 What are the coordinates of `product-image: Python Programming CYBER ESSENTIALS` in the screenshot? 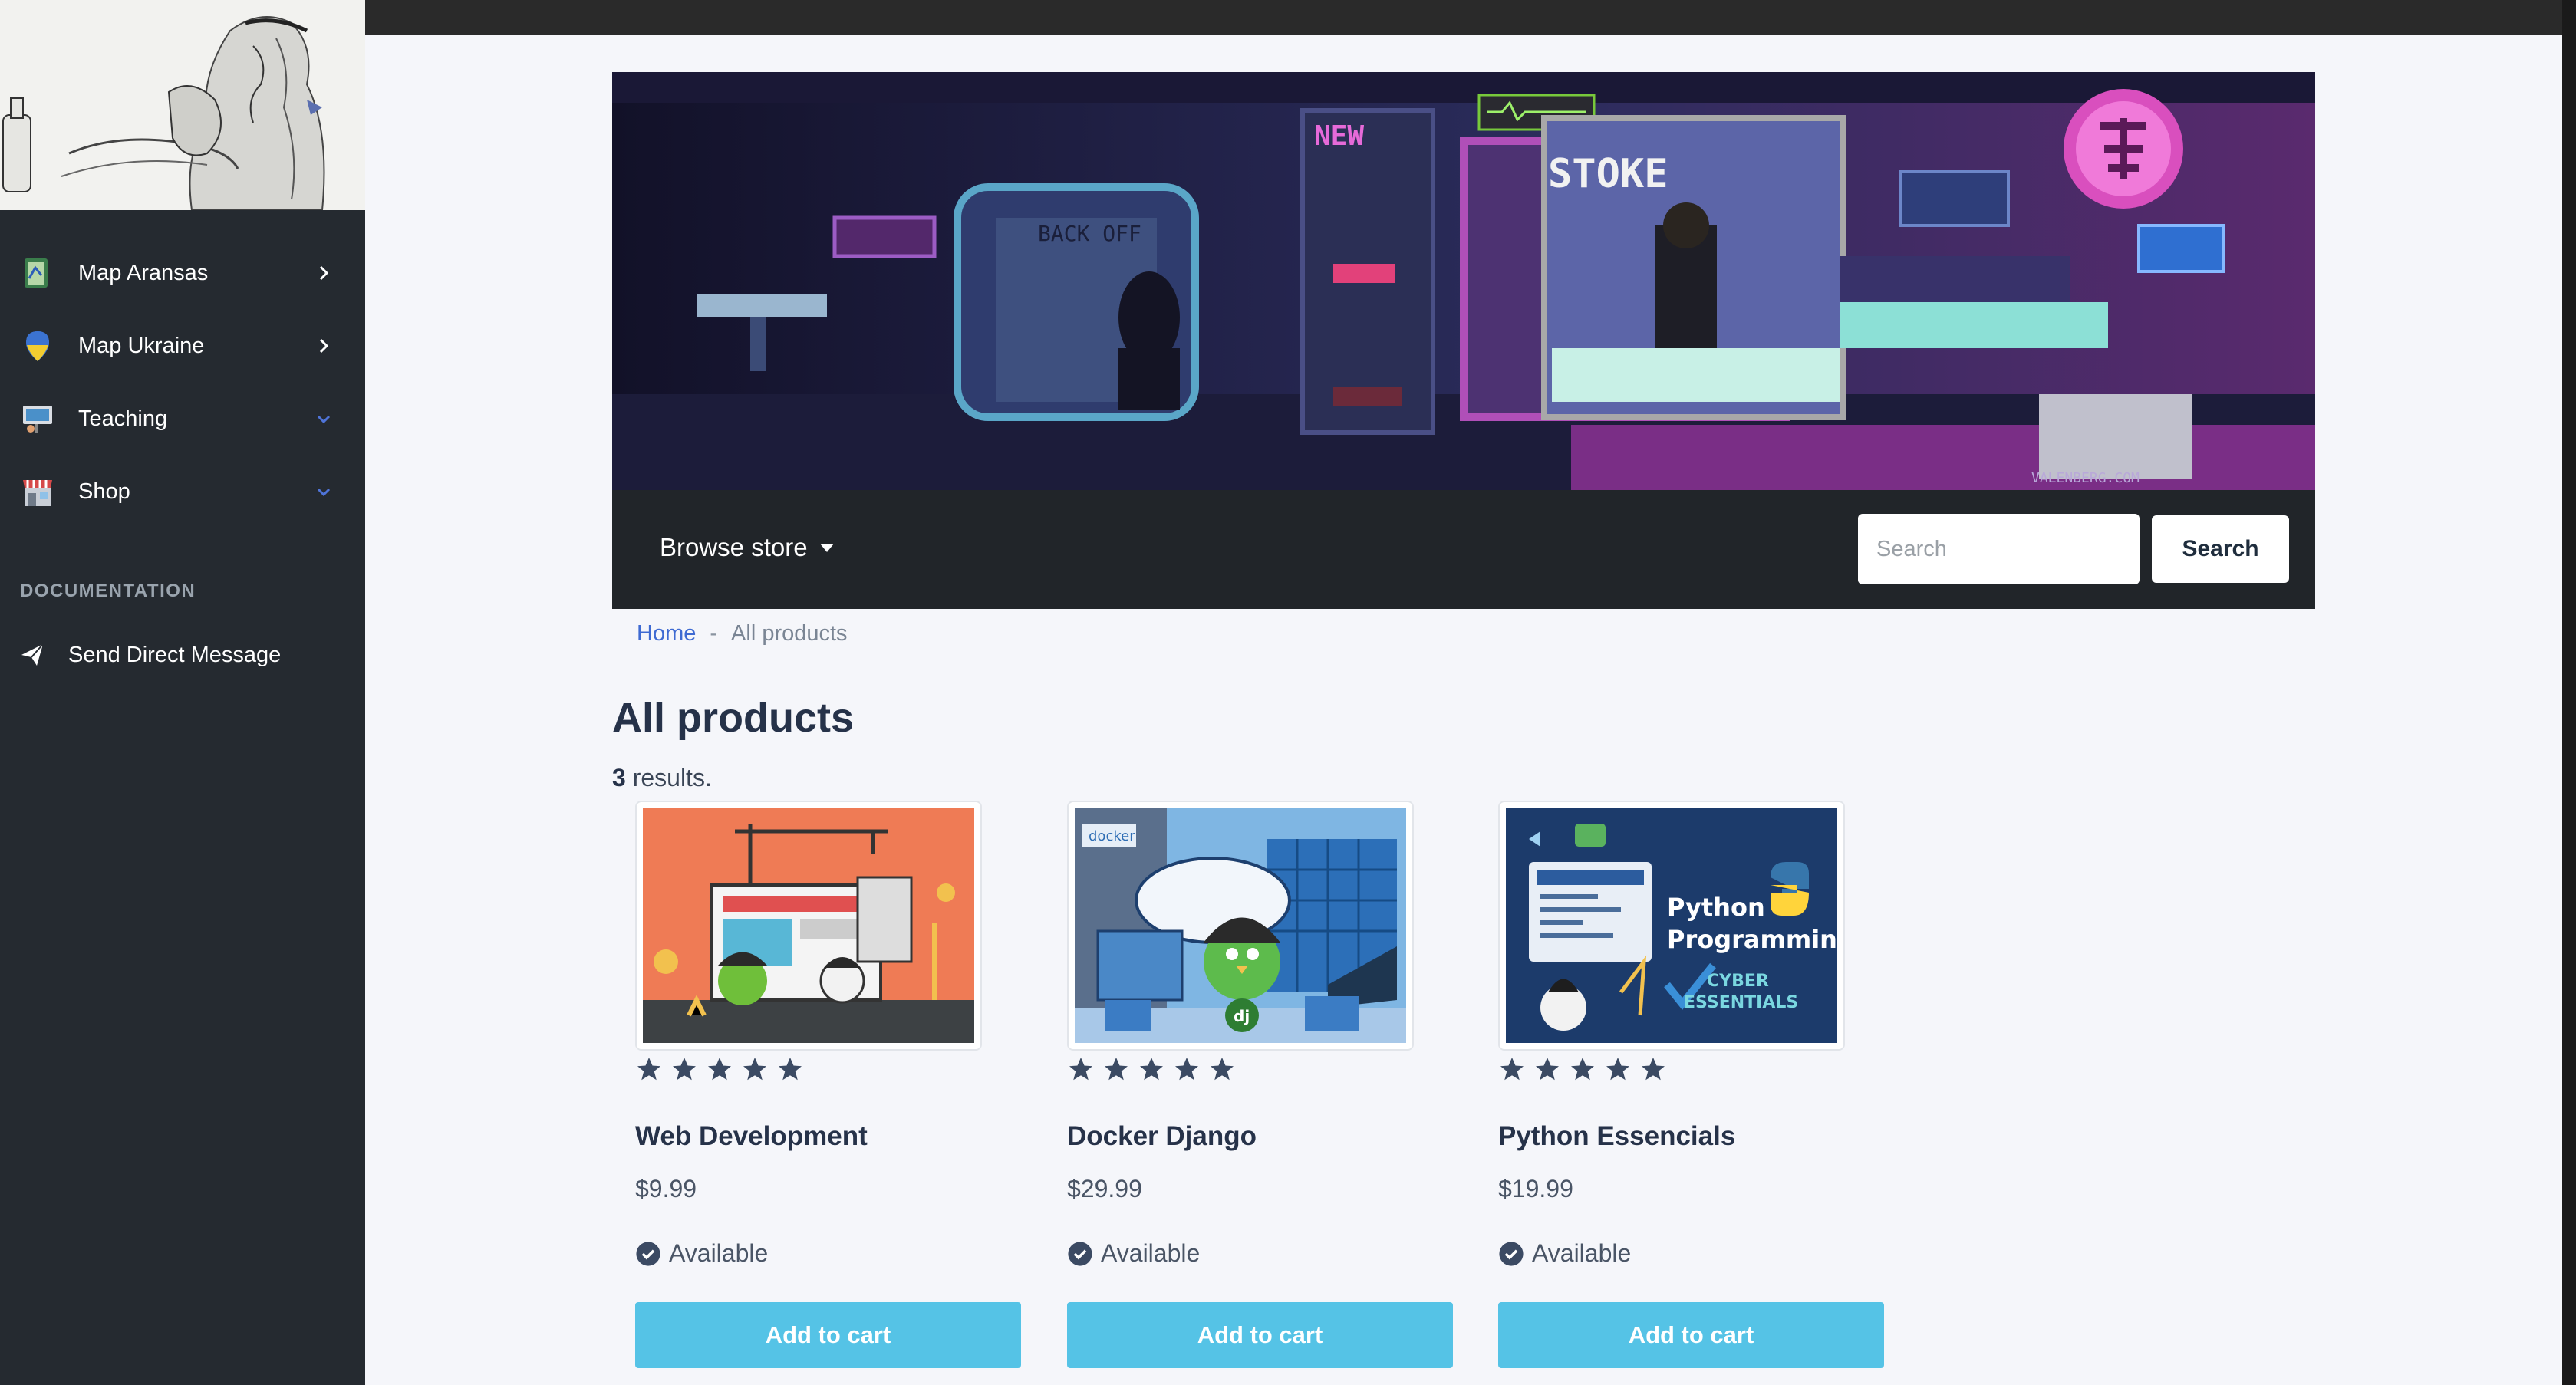 It's located at (1671, 926).